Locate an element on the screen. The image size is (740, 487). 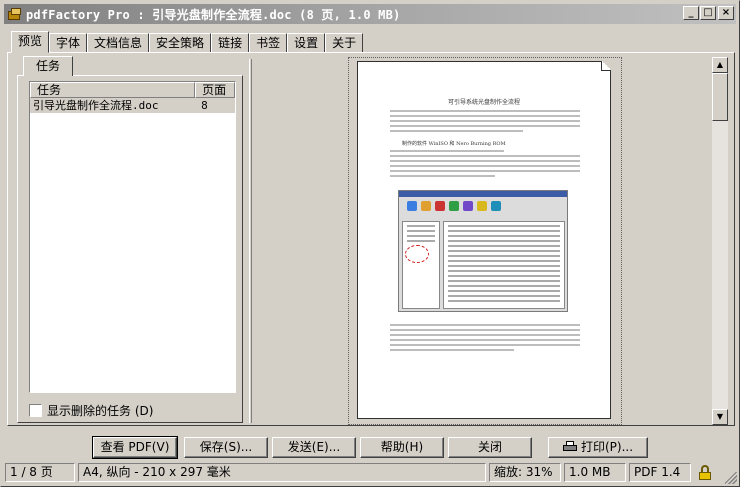
maximize-button: □ is located at coordinates (708, 13).